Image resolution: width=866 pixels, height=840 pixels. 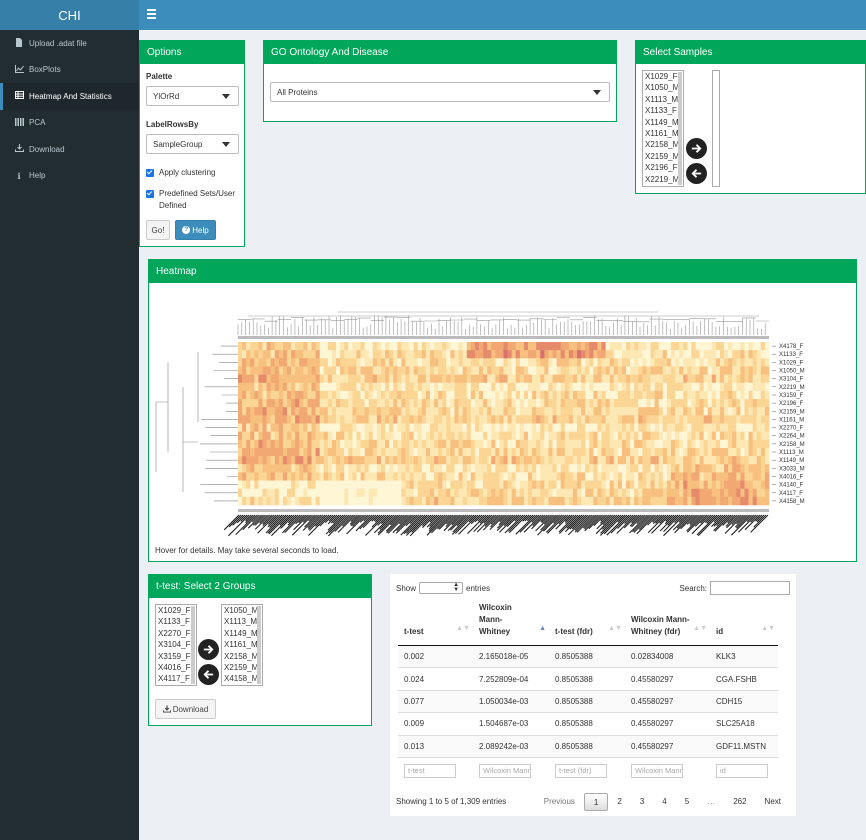 I want to click on palette-select: YlOrRd, so click(x=192, y=96).